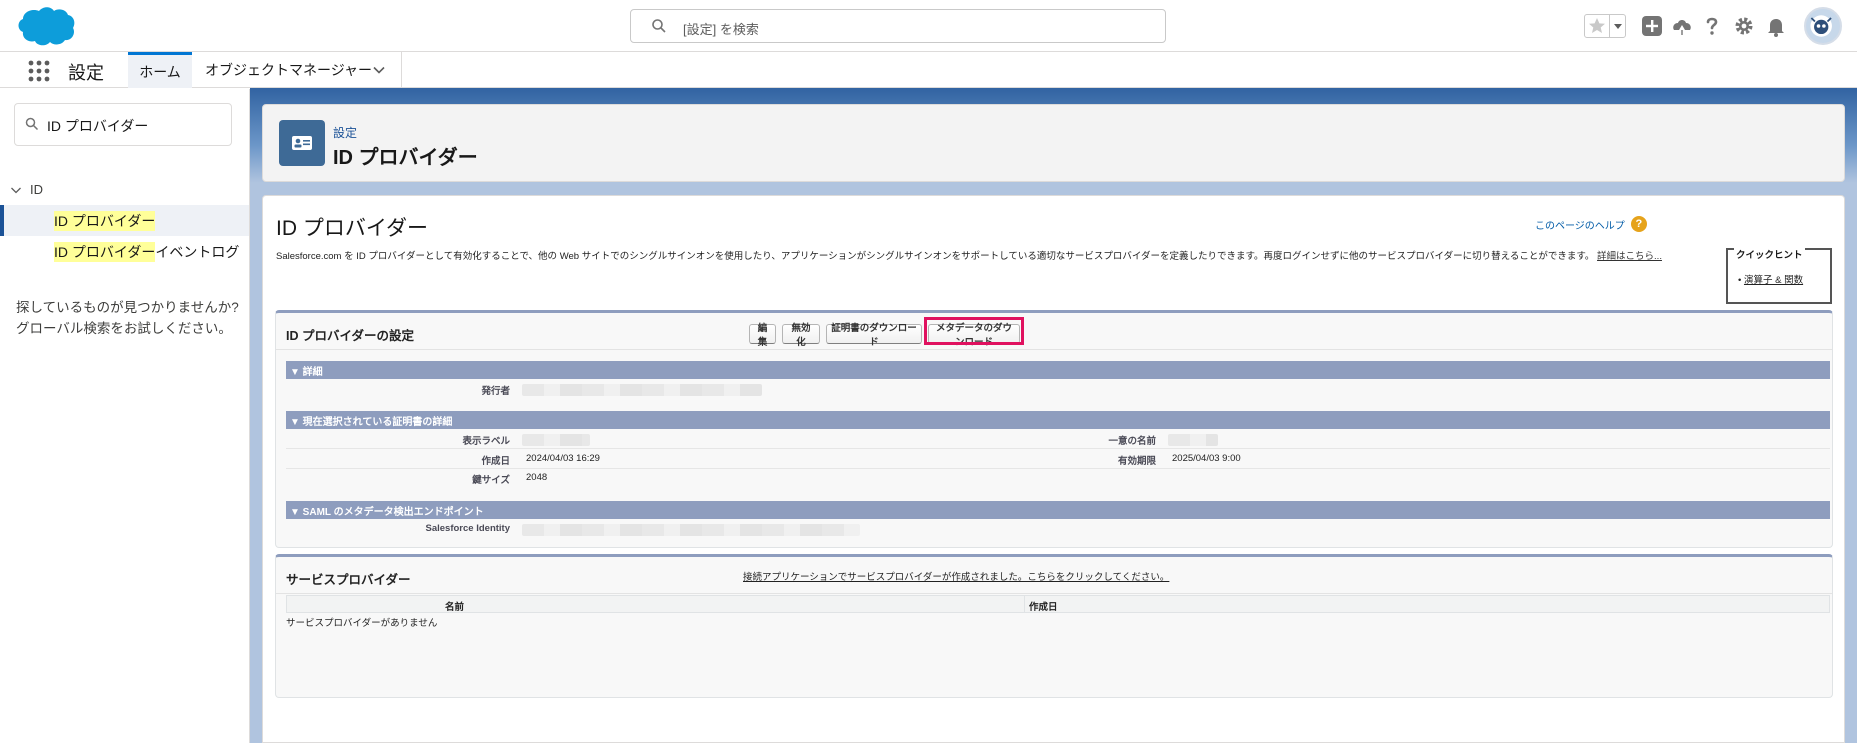 The width and height of the screenshot is (1857, 743). What do you see at coordinates (1744, 26) in the screenshot?
I see `setup-gear-icon` at bounding box center [1744, 26].